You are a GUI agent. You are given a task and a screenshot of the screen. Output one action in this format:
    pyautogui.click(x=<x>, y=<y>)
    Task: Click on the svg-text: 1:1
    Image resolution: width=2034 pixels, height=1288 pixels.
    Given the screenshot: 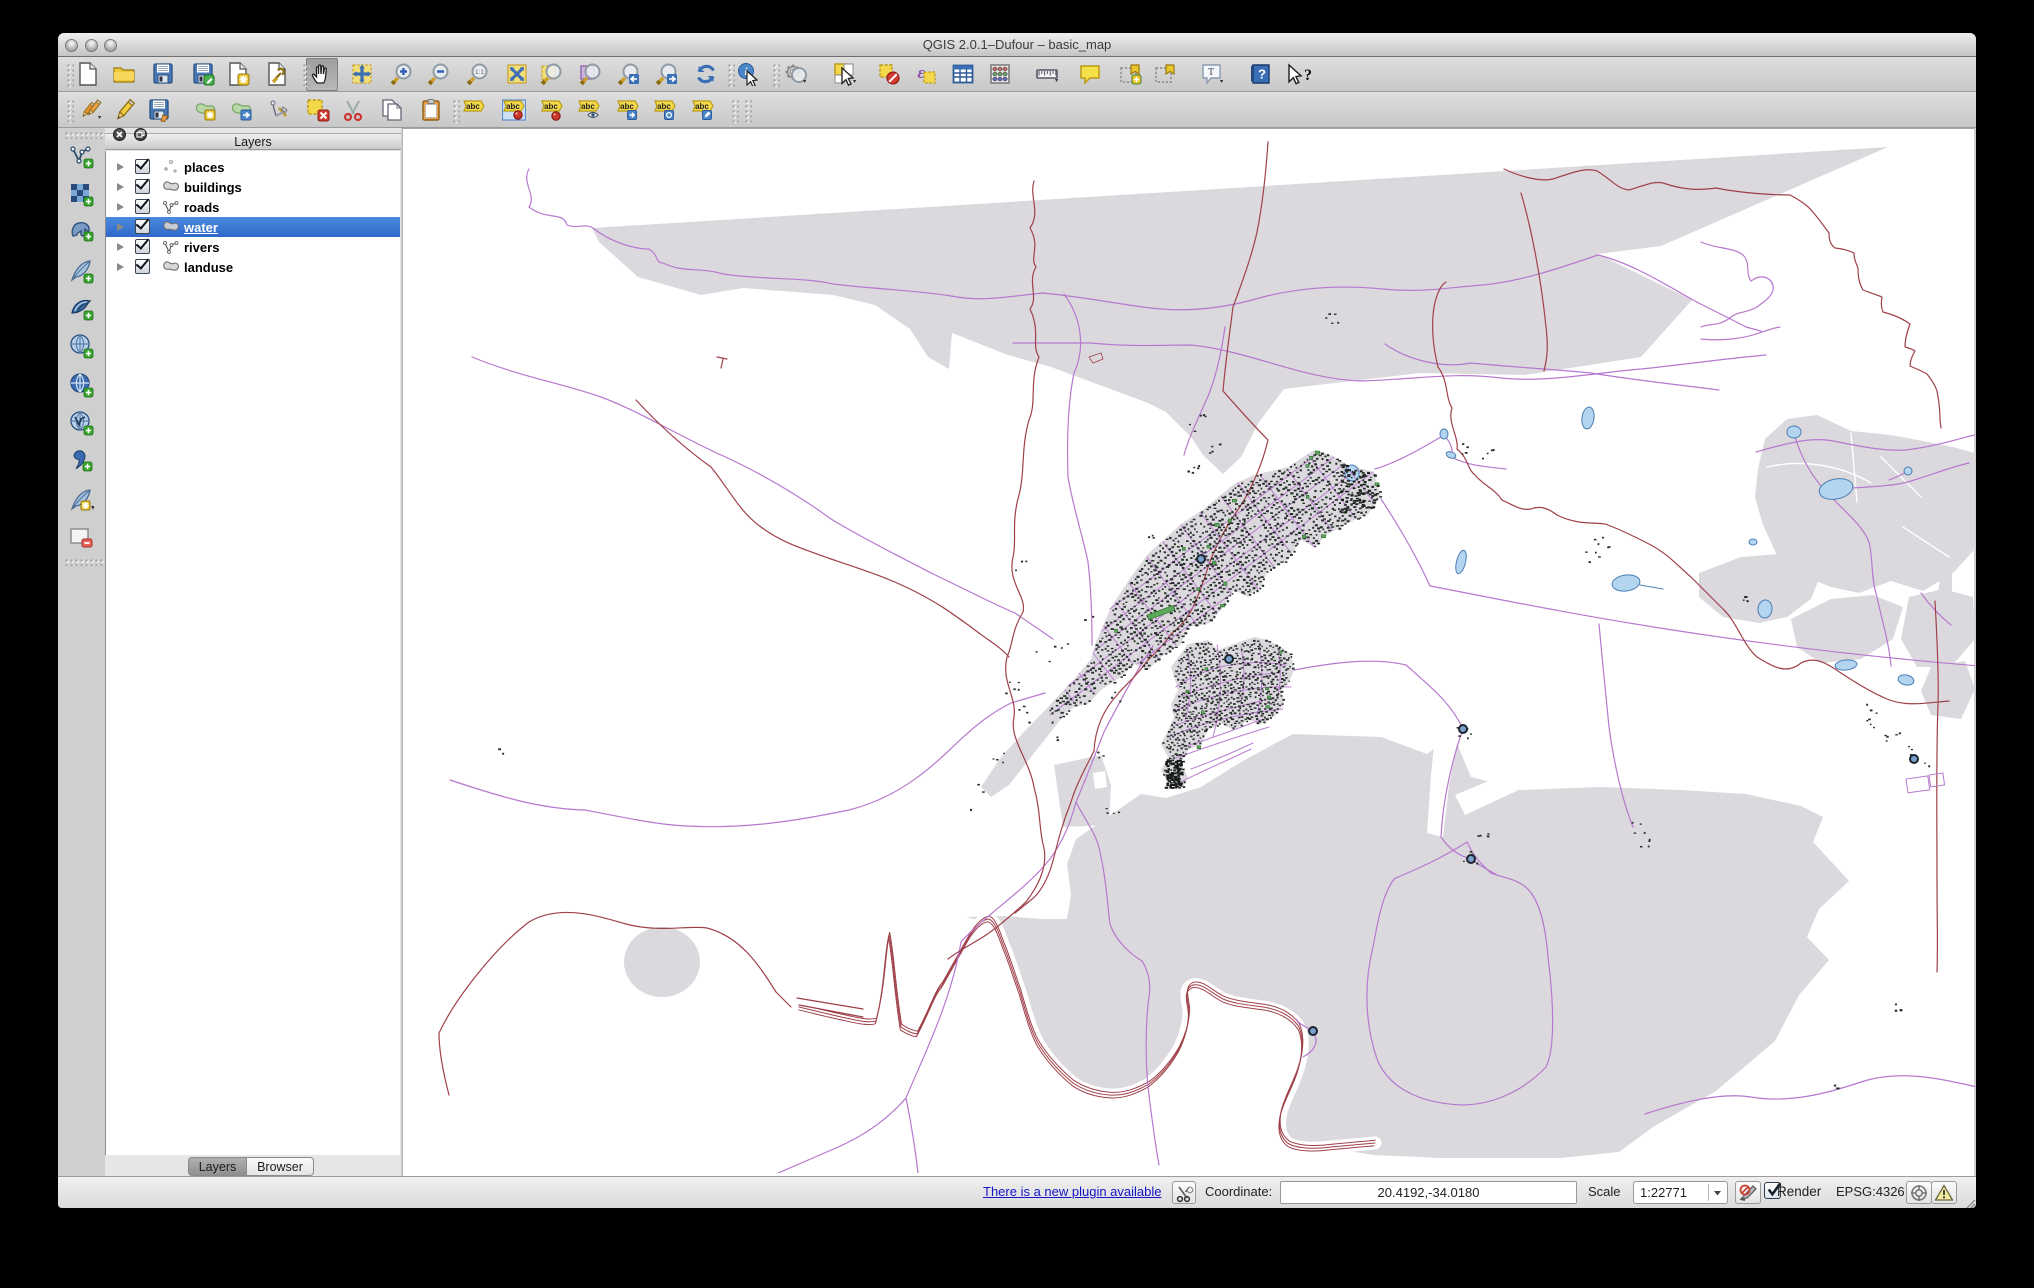 What is the action you would take?
    pyautogui.click(x=479, y=72)
    